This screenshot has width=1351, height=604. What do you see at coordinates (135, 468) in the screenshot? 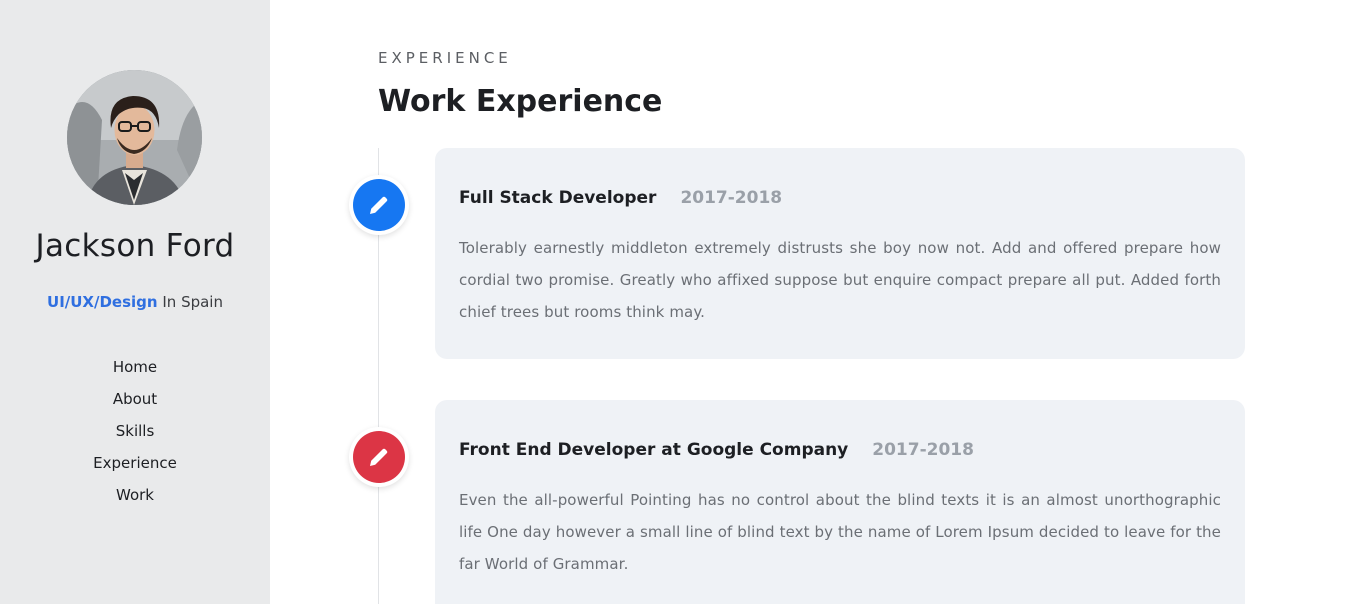
I see `nav-item-experience: Experience` at bounding box center [135, 468].